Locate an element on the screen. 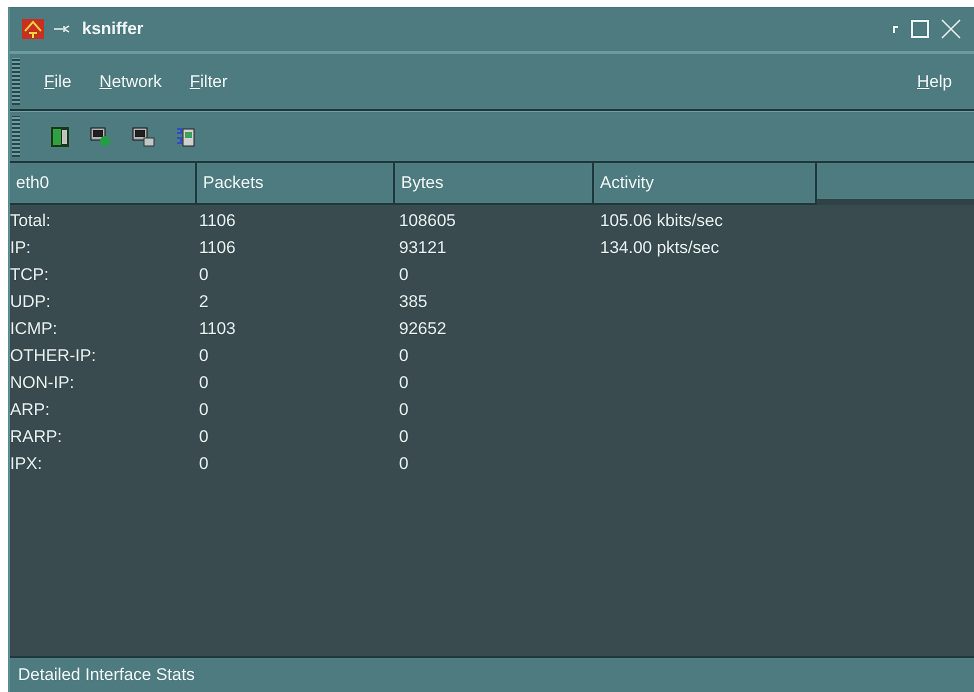 This screenshot has height=692, width=974. table-cell-text: 108605 is located at coordinates (427, 220).